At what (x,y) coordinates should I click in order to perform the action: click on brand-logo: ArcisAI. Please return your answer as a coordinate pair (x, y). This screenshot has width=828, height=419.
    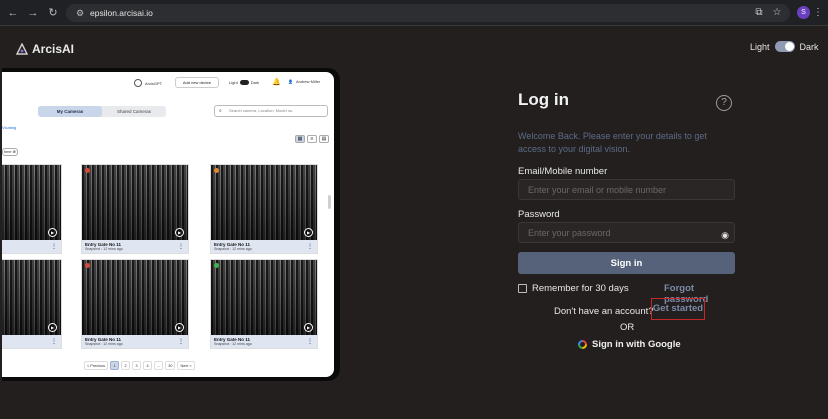
    Looking at the image, I should click on (45, 49).